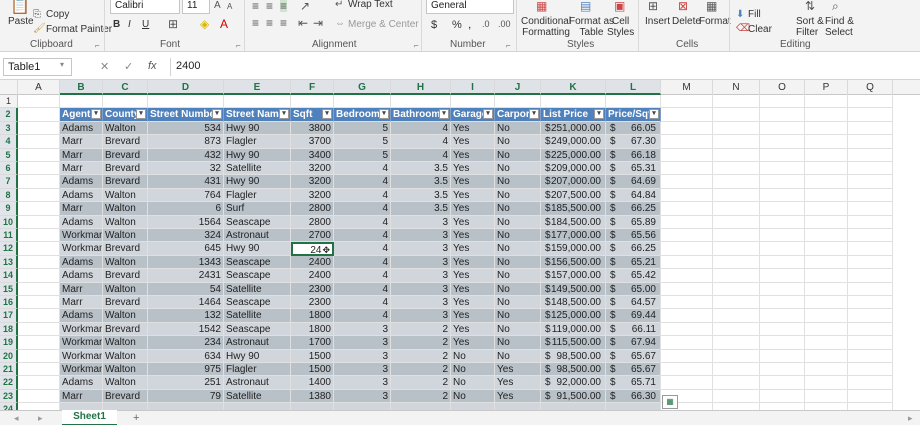  I want to click on table-cell: 3.5, so click(421, 195).